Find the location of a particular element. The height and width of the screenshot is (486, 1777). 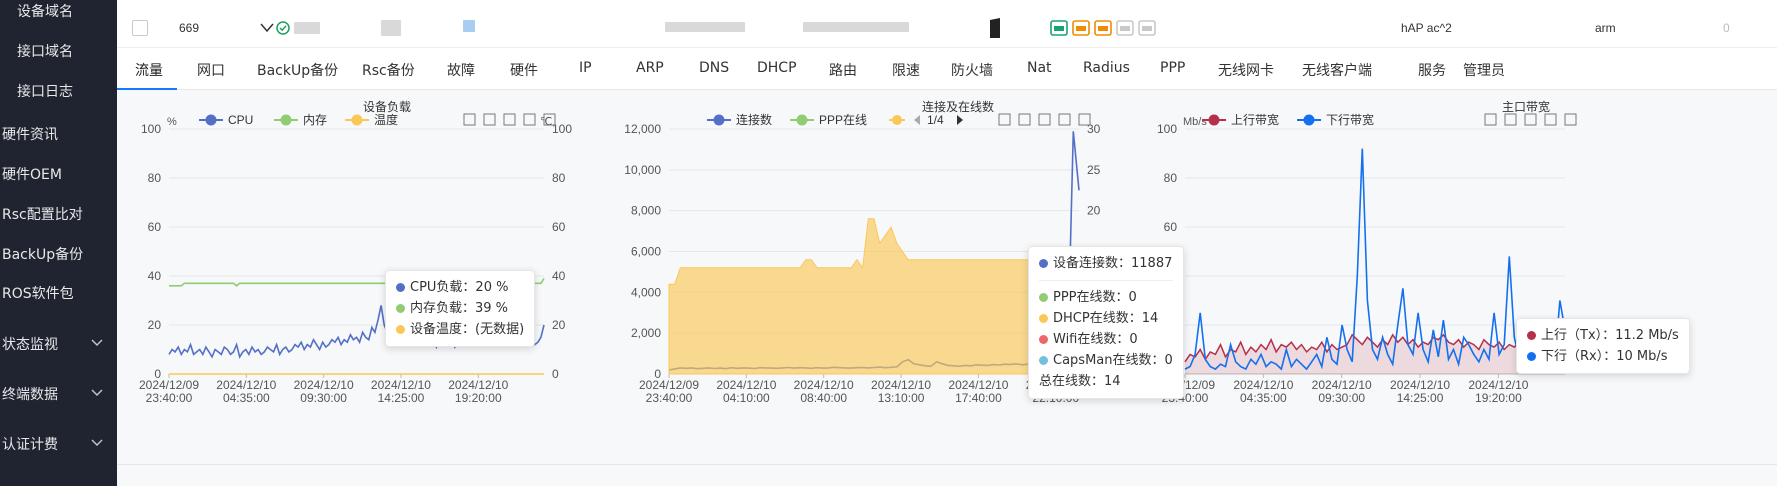

tooltip-line: 总在线数：14 is located at coordinates (1106, 381).